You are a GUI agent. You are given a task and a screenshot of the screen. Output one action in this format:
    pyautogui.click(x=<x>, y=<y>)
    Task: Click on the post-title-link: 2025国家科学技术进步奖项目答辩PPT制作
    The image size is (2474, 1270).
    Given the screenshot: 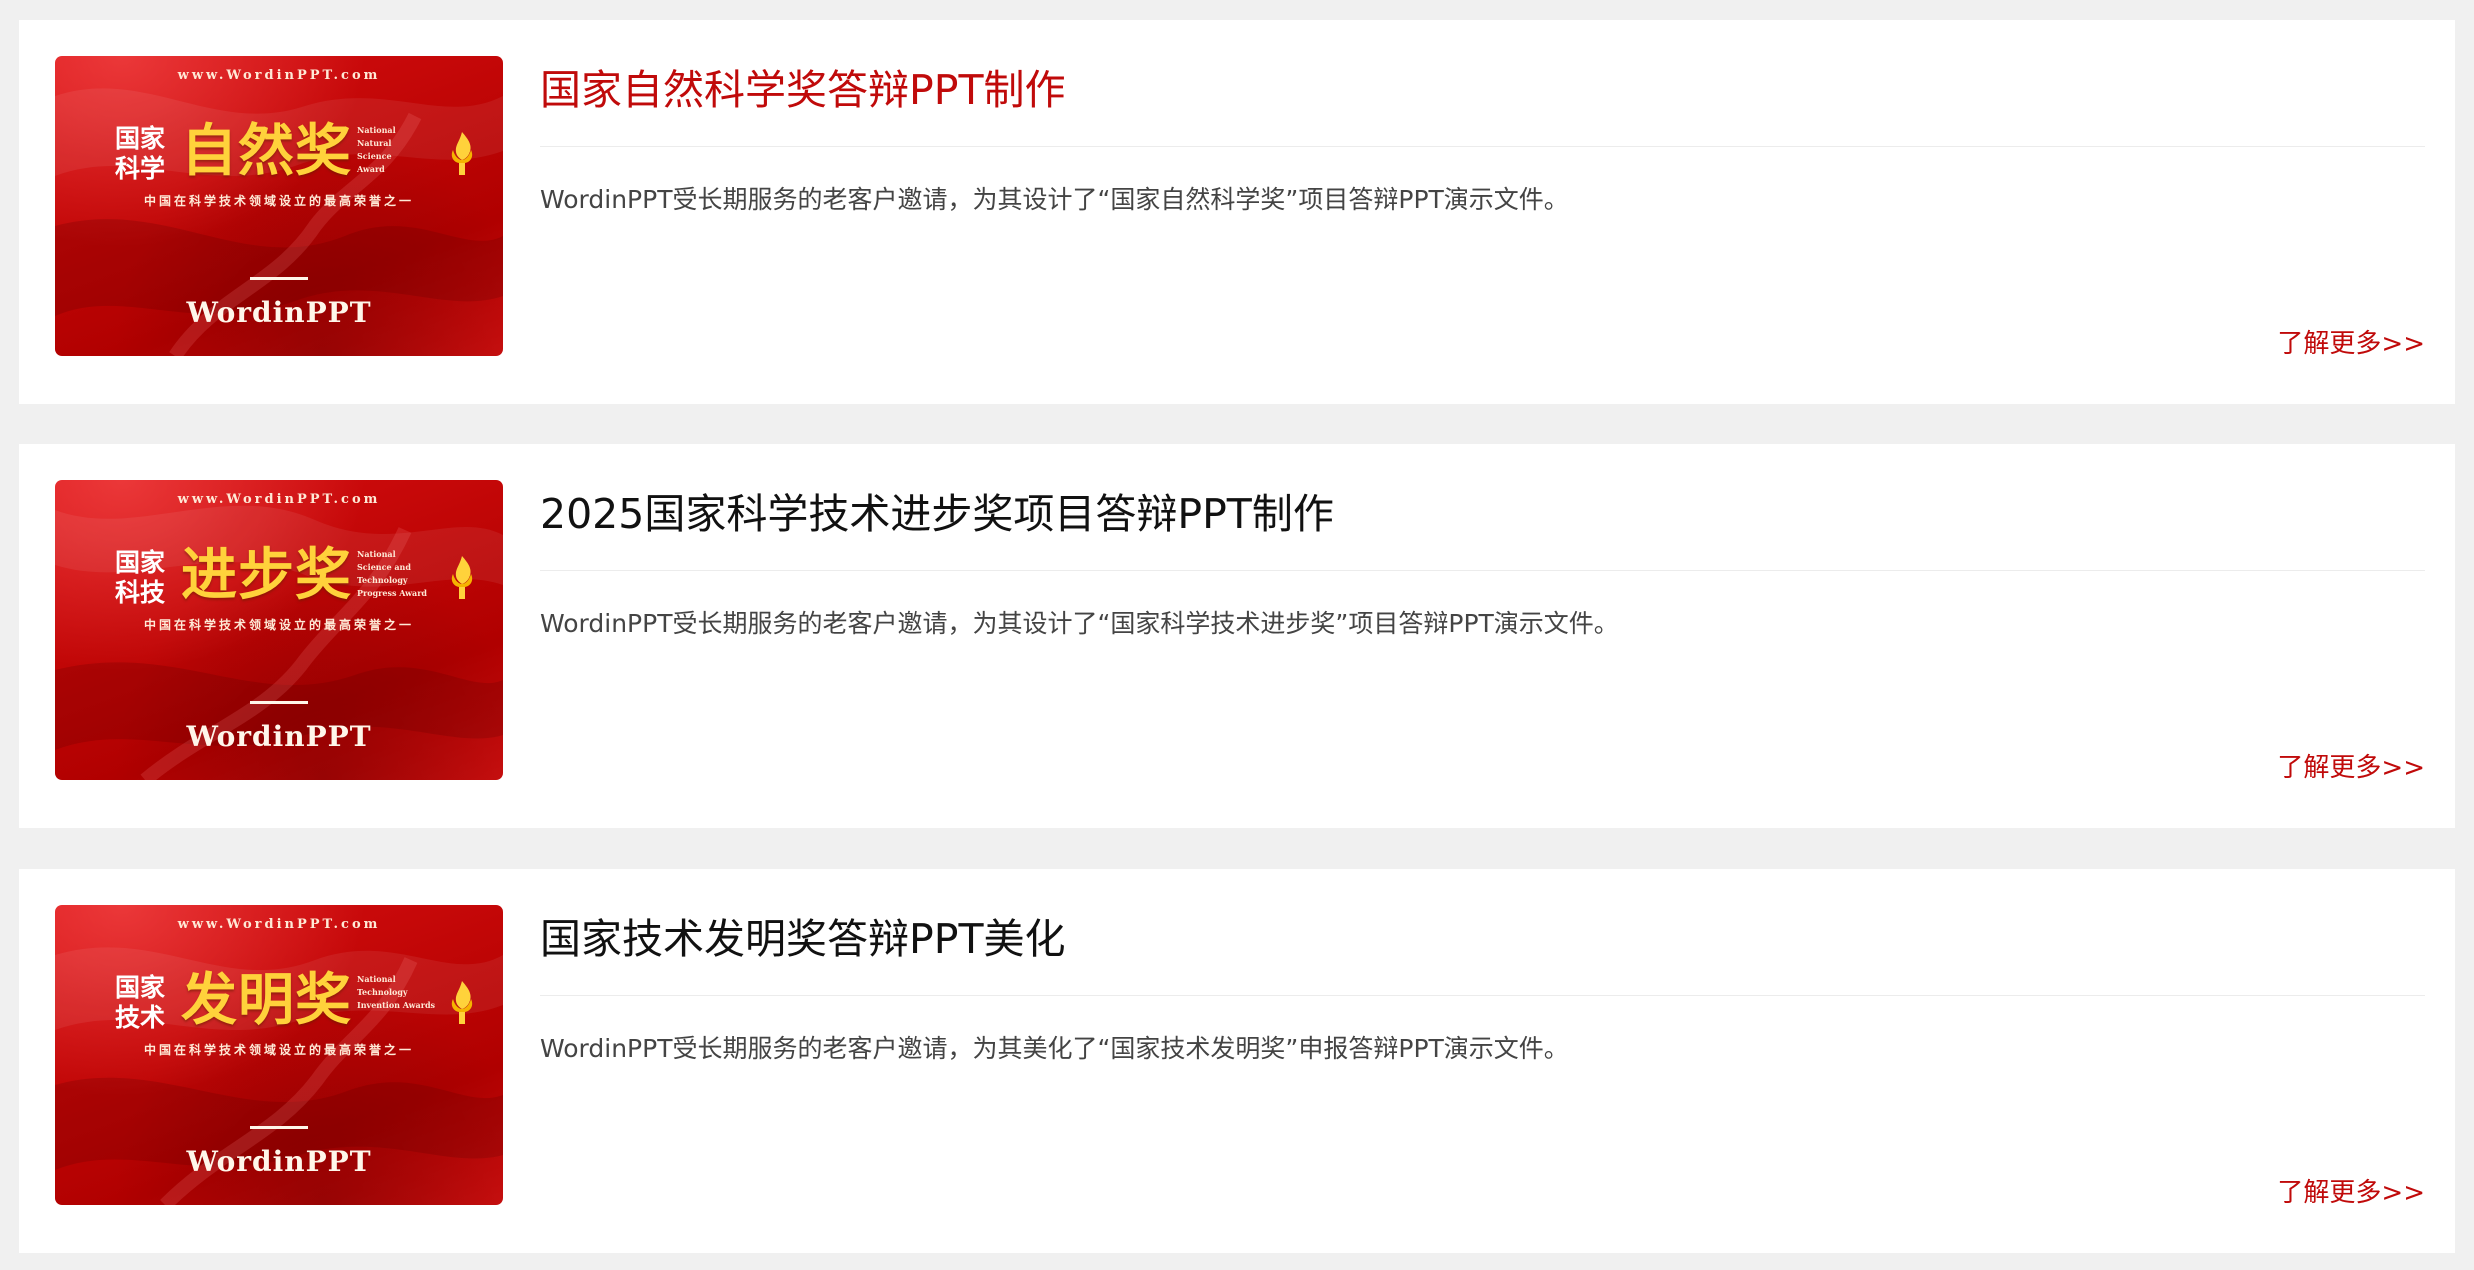 What is the action you would take?
    pyautogui.click(x=937, y=514)
    